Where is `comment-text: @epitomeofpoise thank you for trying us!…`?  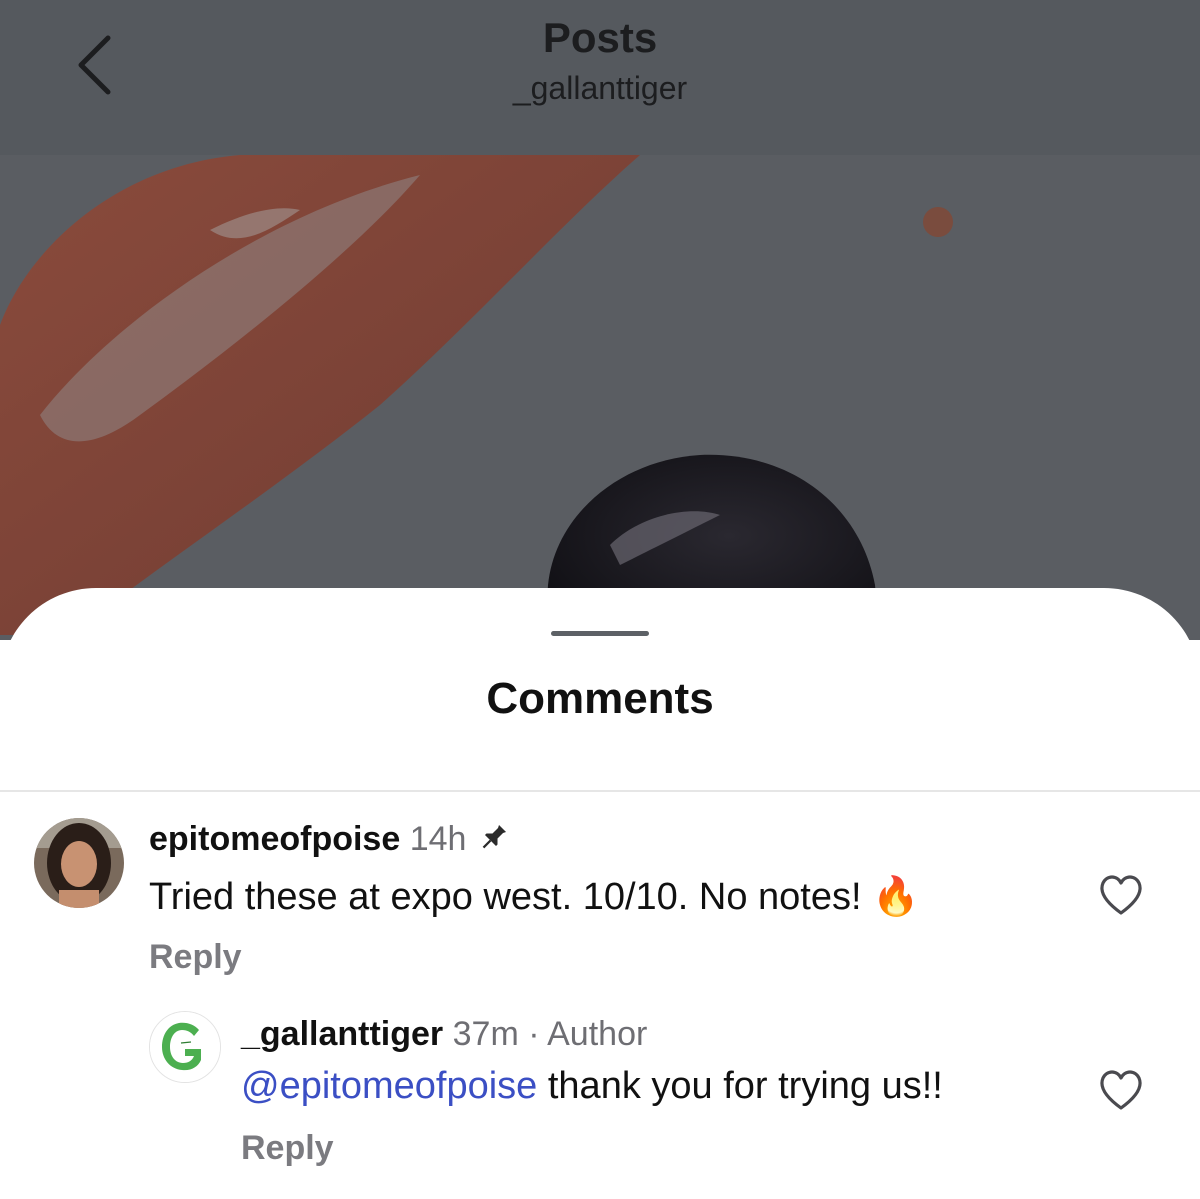 comment-text: @epitomeofpoise thank you for trying us!… is located at coordinates (592, 1086).